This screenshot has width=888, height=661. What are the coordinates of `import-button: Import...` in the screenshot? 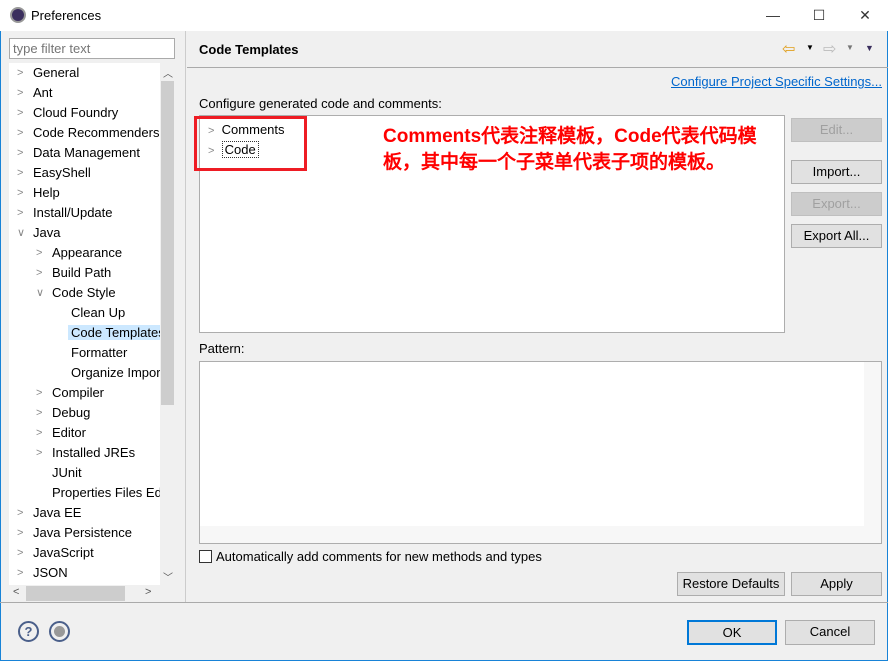 It's located at (836, 172).